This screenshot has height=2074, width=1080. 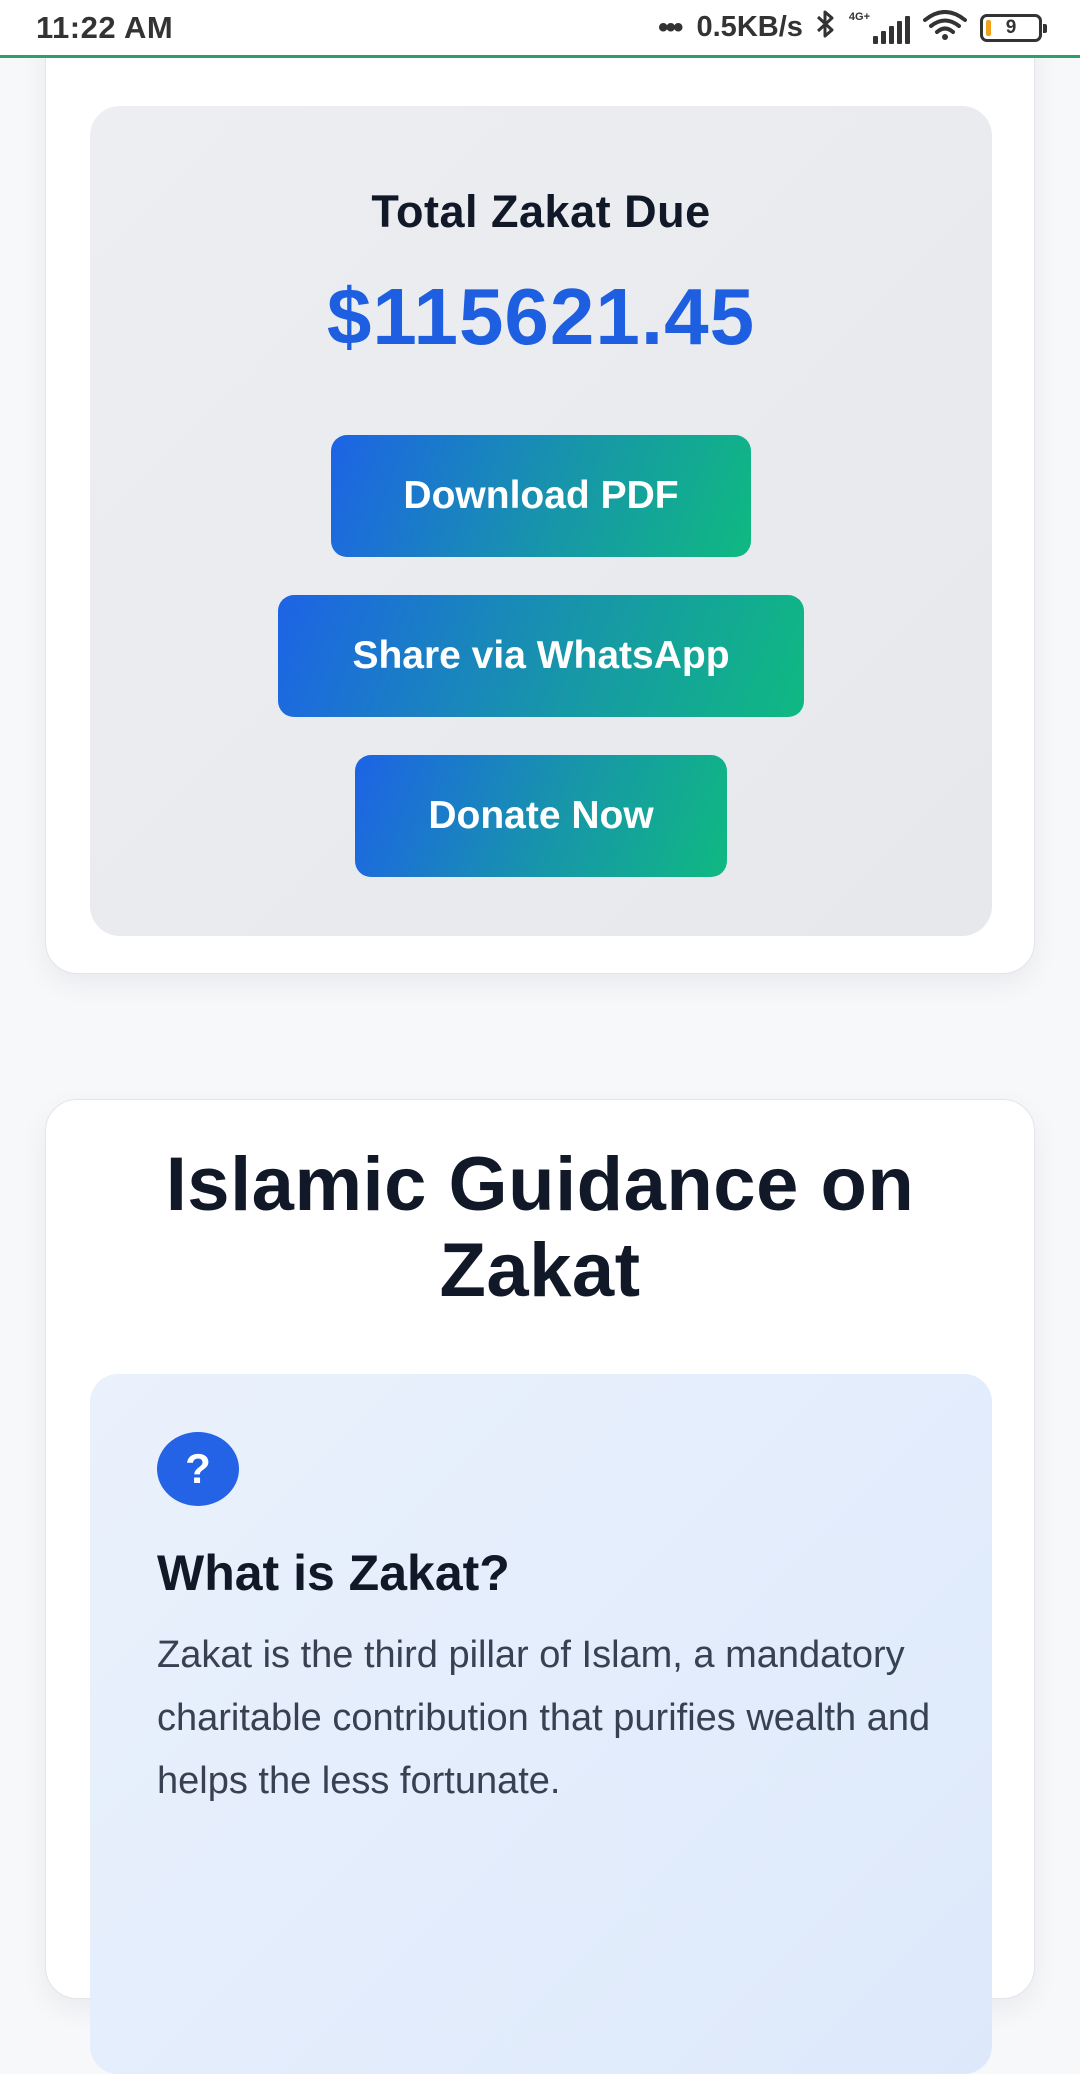 I want to click on network-type-label: 4G+, so click(x=859, y=16).